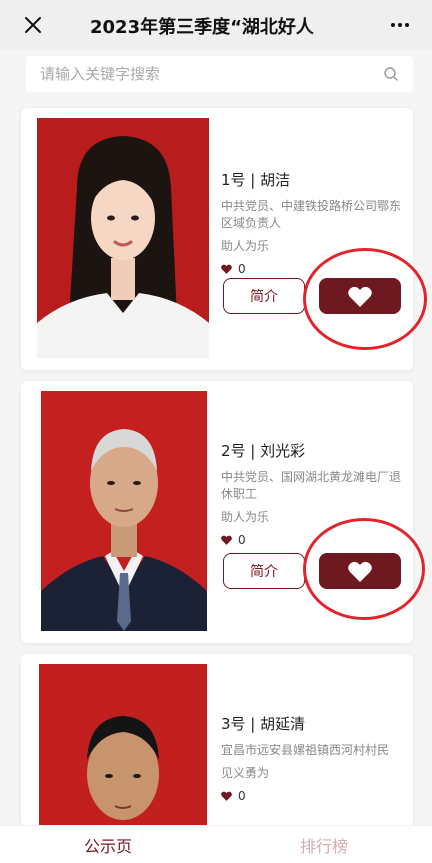 The image size is (432, 863). I want to click on search-input, so click(196, 74).